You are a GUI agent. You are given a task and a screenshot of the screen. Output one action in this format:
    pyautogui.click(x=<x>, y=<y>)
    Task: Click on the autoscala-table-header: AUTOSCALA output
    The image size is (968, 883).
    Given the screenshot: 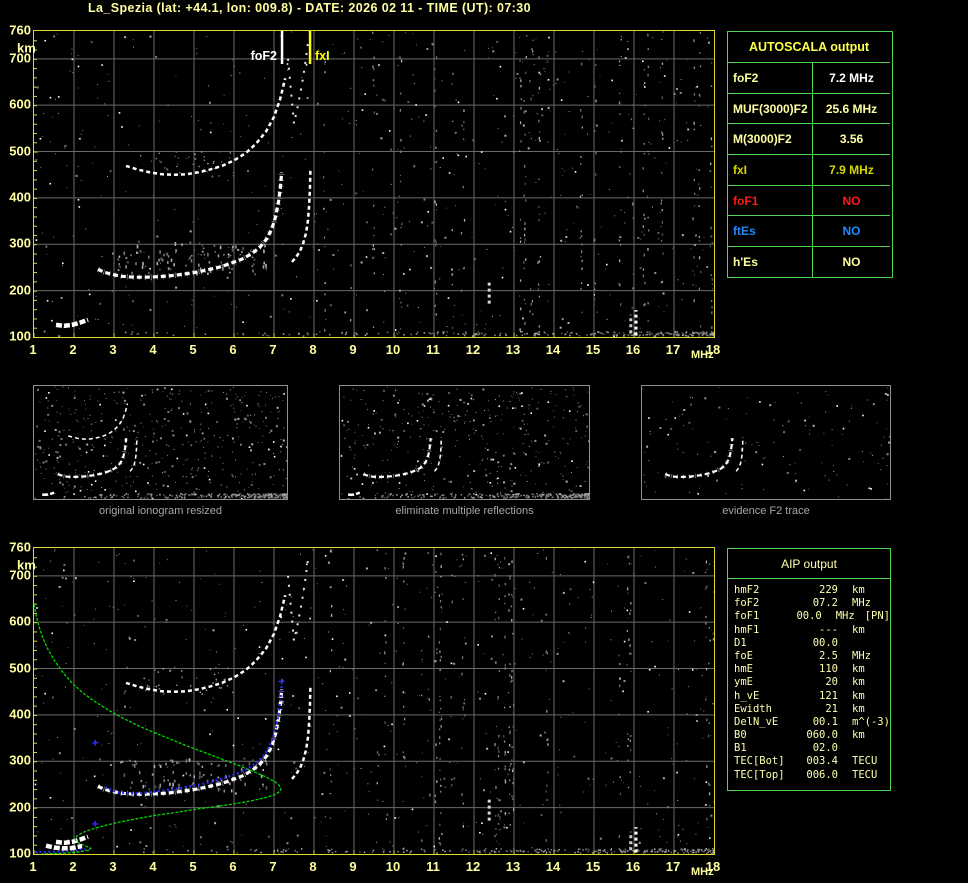 What is the action you would take?
    pyautogui.click(x=809, y=47)
    